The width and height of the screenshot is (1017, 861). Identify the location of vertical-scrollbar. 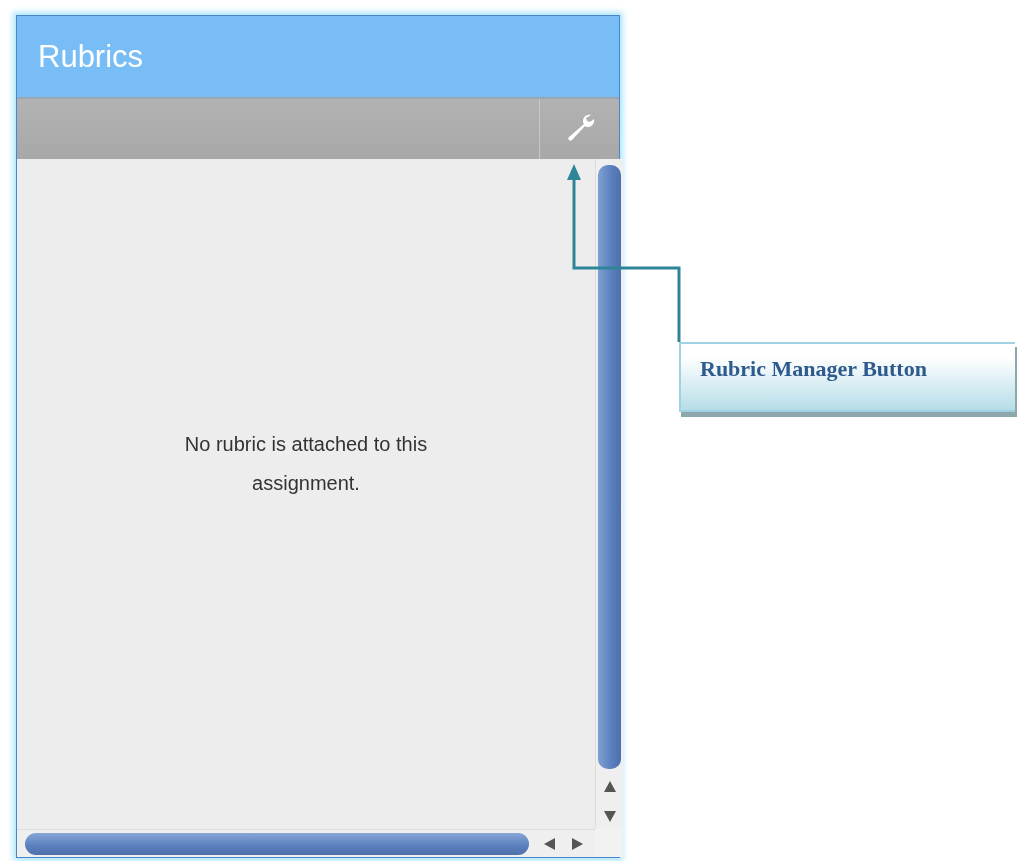
(609, 494).